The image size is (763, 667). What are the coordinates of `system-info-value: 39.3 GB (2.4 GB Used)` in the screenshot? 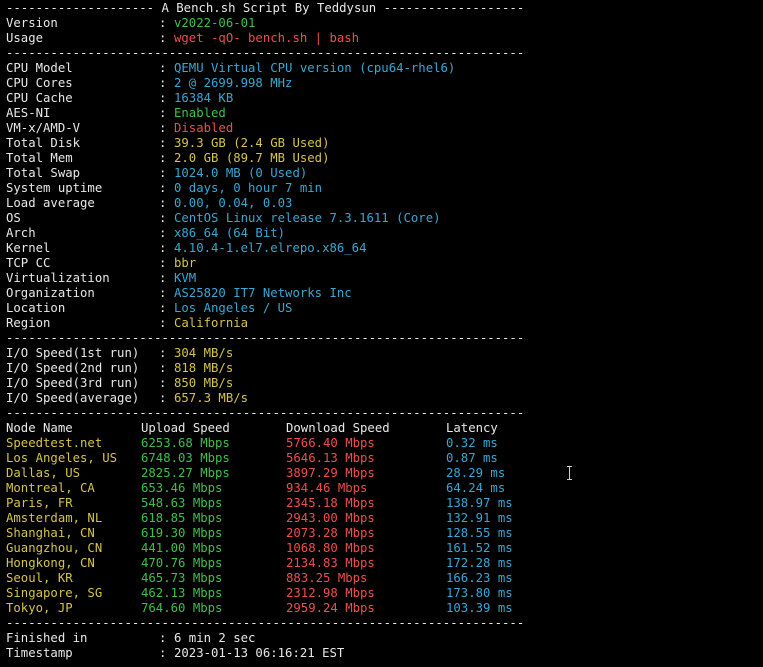 It's located at (252, 143).